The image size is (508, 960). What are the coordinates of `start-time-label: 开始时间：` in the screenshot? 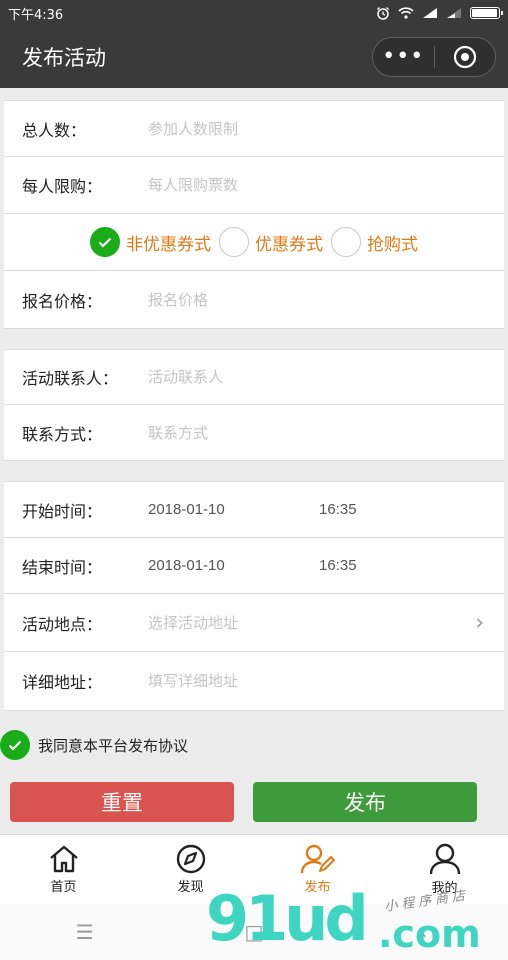 It's located at (62, 511).